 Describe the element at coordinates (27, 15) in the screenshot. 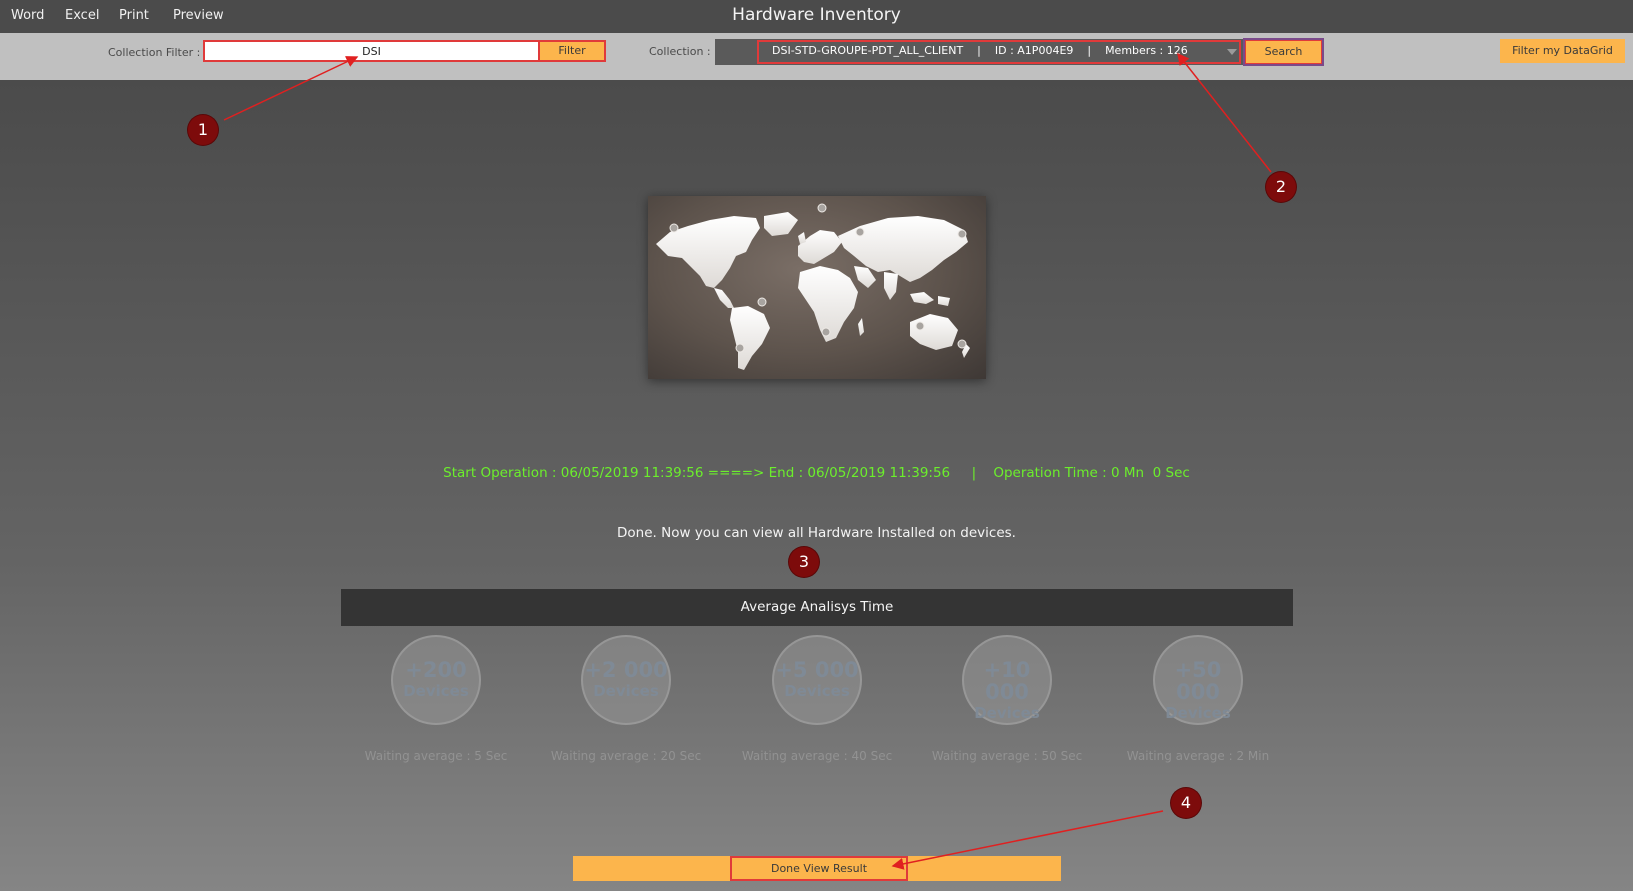

I see `menu-word: Word` at that location.